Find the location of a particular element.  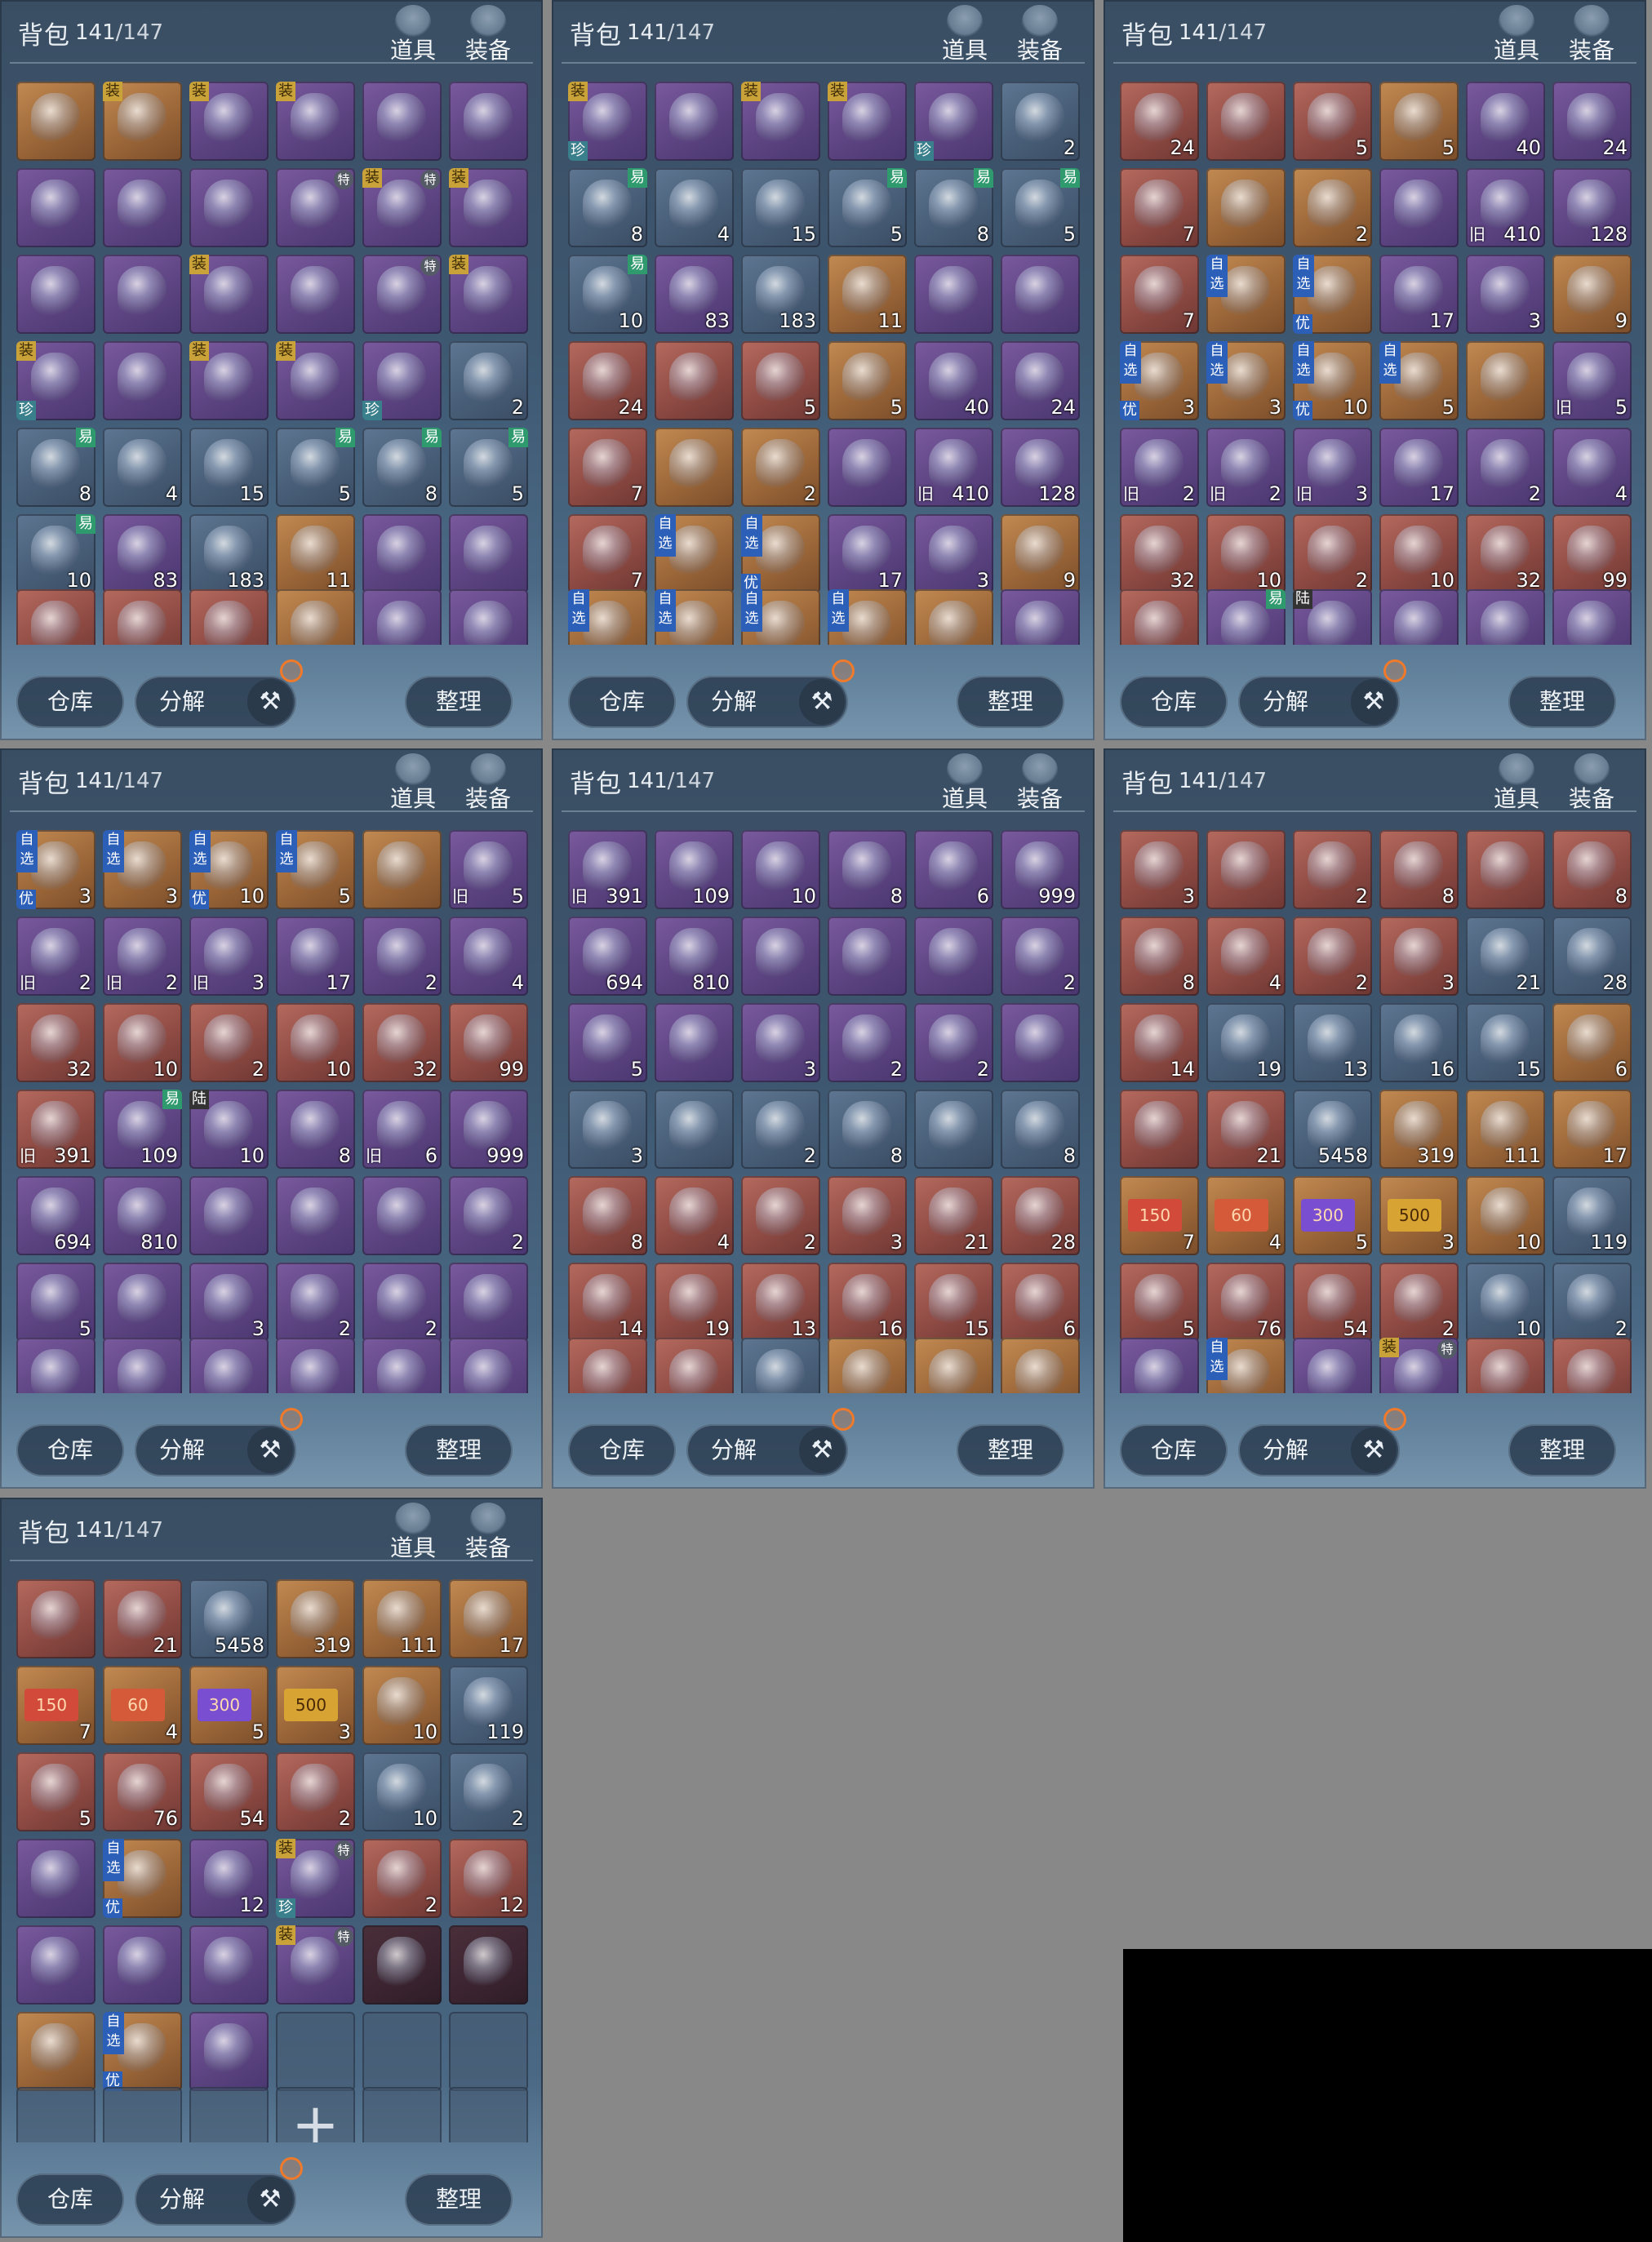

inventory-slot: 5458 is located at coordinates (780, 1365).